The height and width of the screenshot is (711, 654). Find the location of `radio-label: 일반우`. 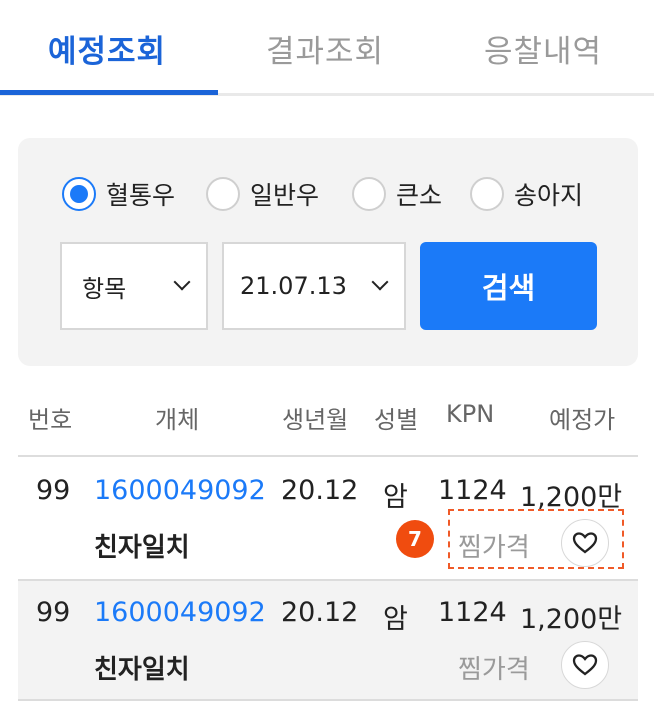

radio-label: 일반우 is located at coordinates (285, 195).